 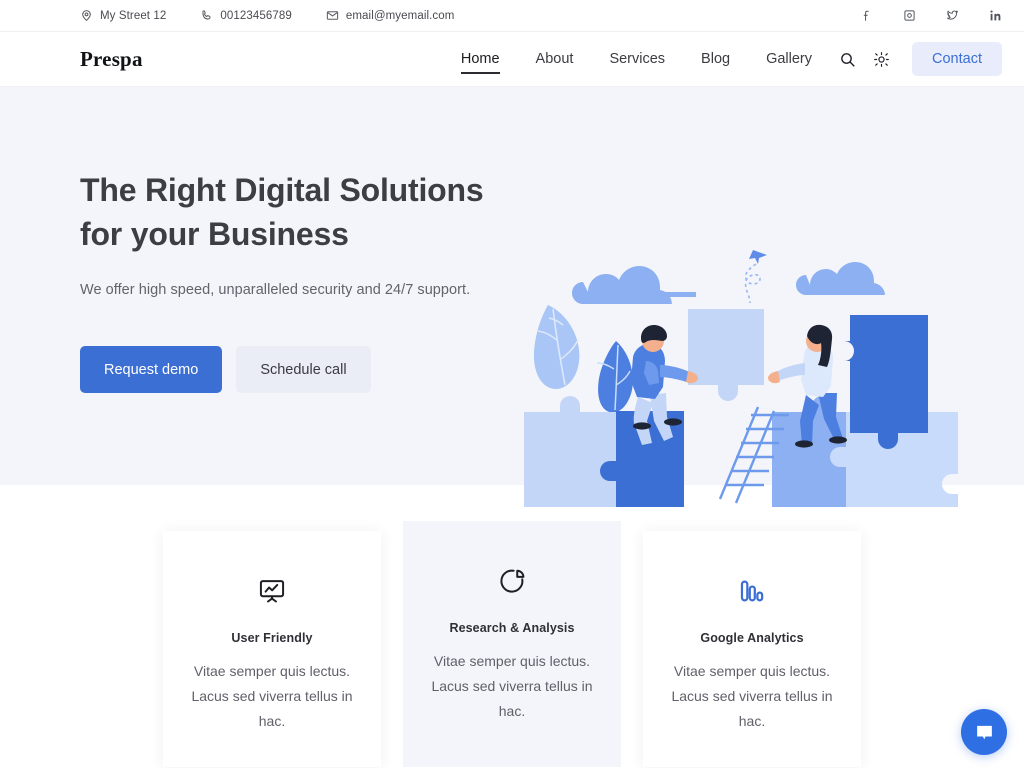 What do you see at coordinates (272, 638) in the screenshot?
I see `feature-card-title: User Friendly` at bounding box center [272, 638].